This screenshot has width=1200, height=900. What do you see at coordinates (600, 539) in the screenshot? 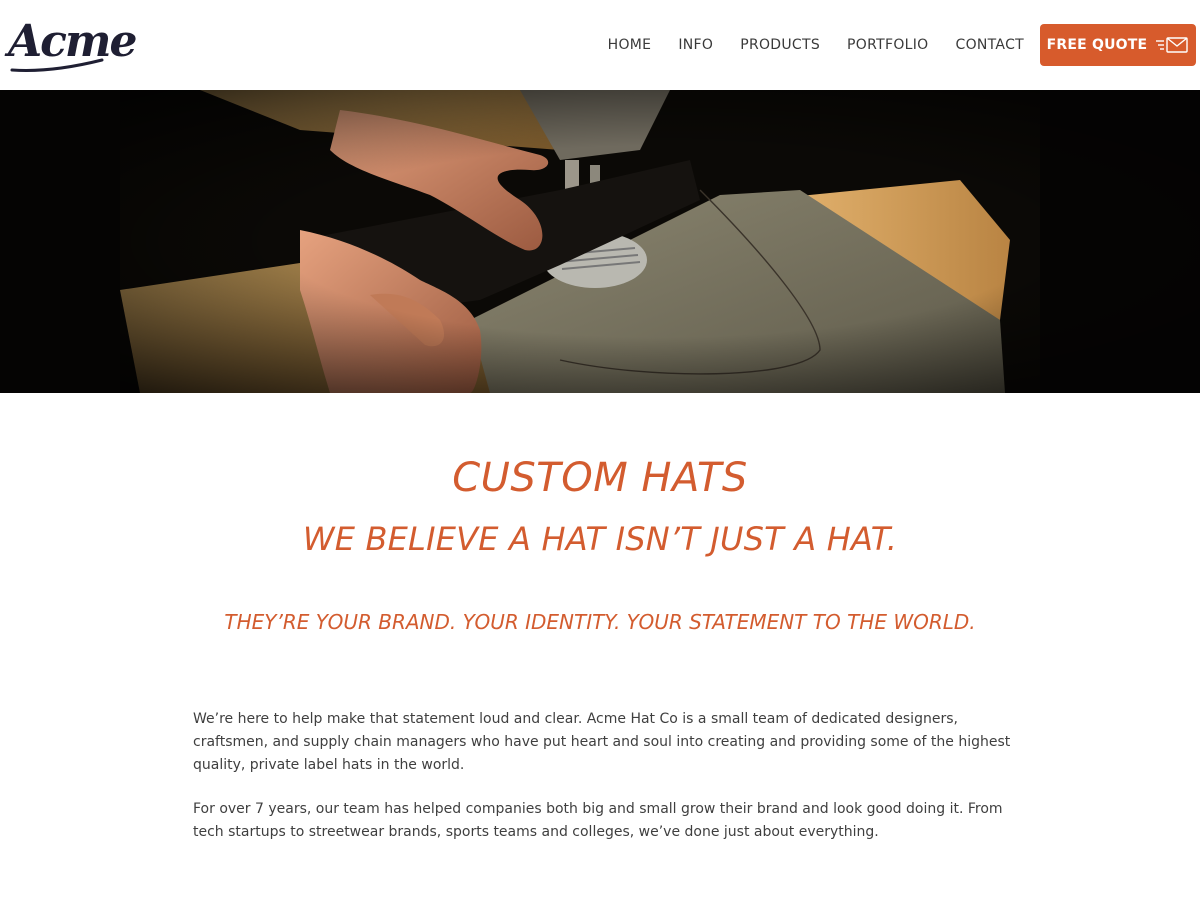
I see `subtitle: WE BELIEVE A HAT ISN’T JUST A HAT.` at bounding box center [600, 539].